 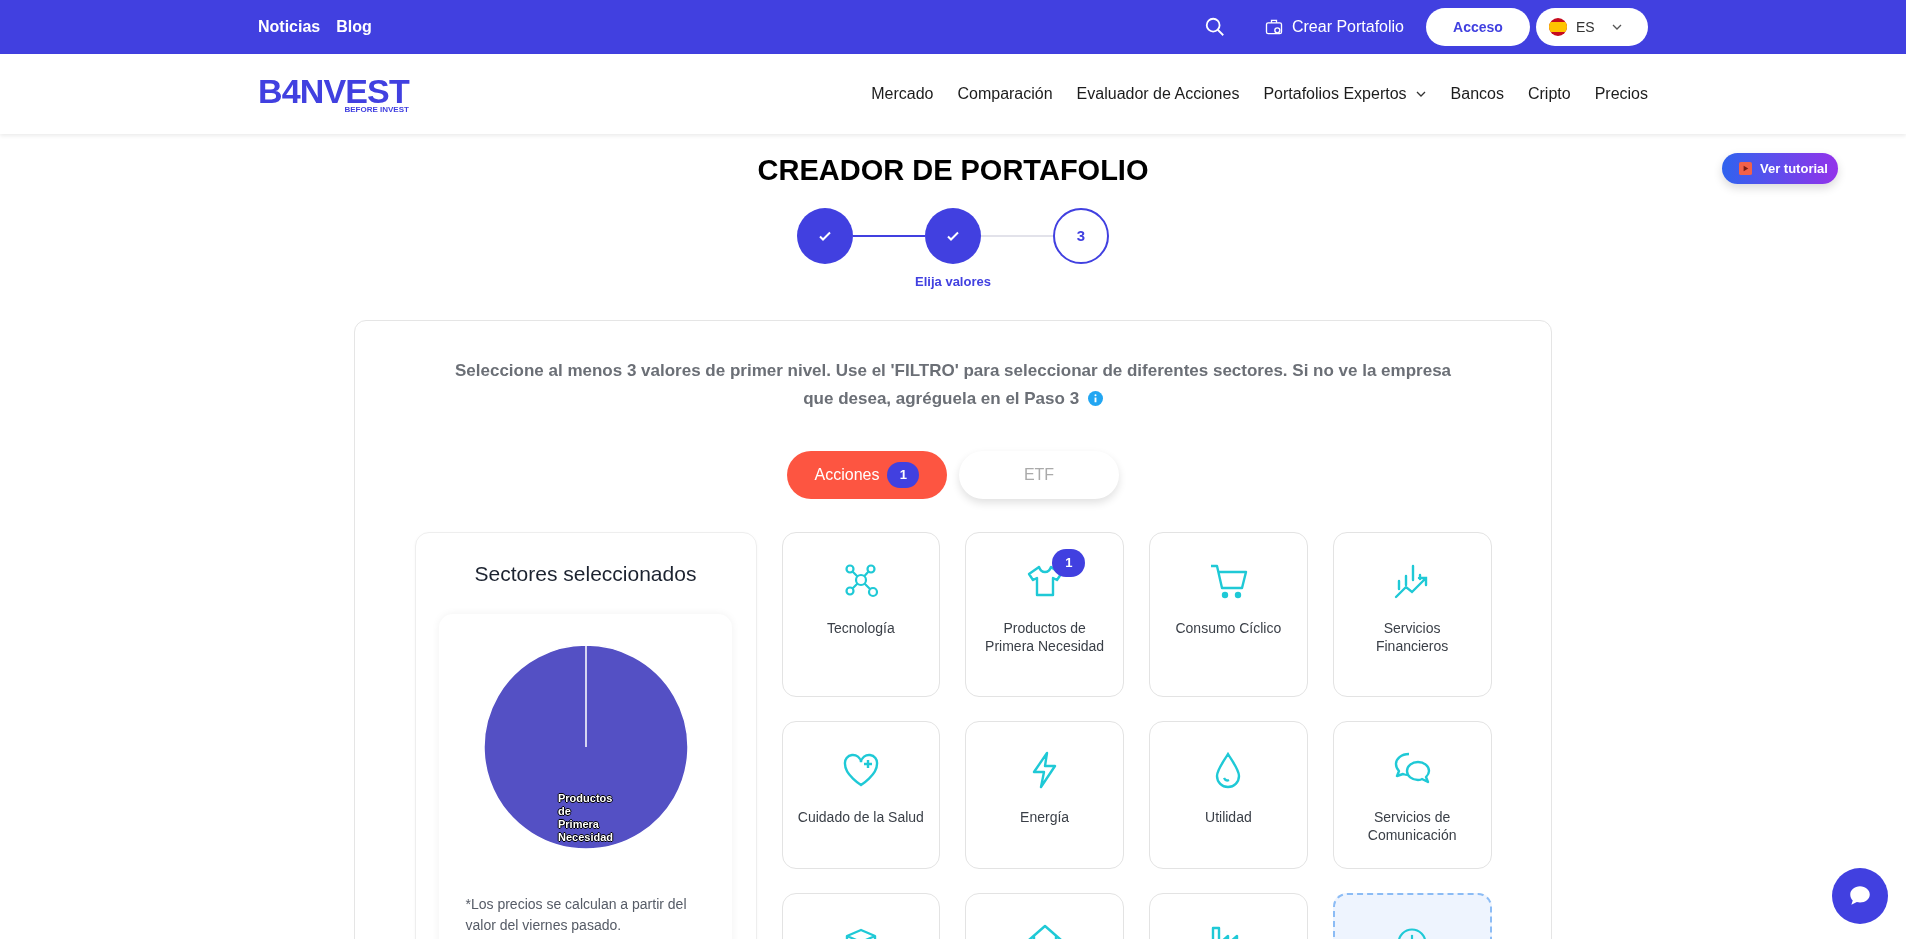 What do you see at coordinates (1095, 398) in the screenshot?
I see `info-icon` at bounding box center [1095, 398].